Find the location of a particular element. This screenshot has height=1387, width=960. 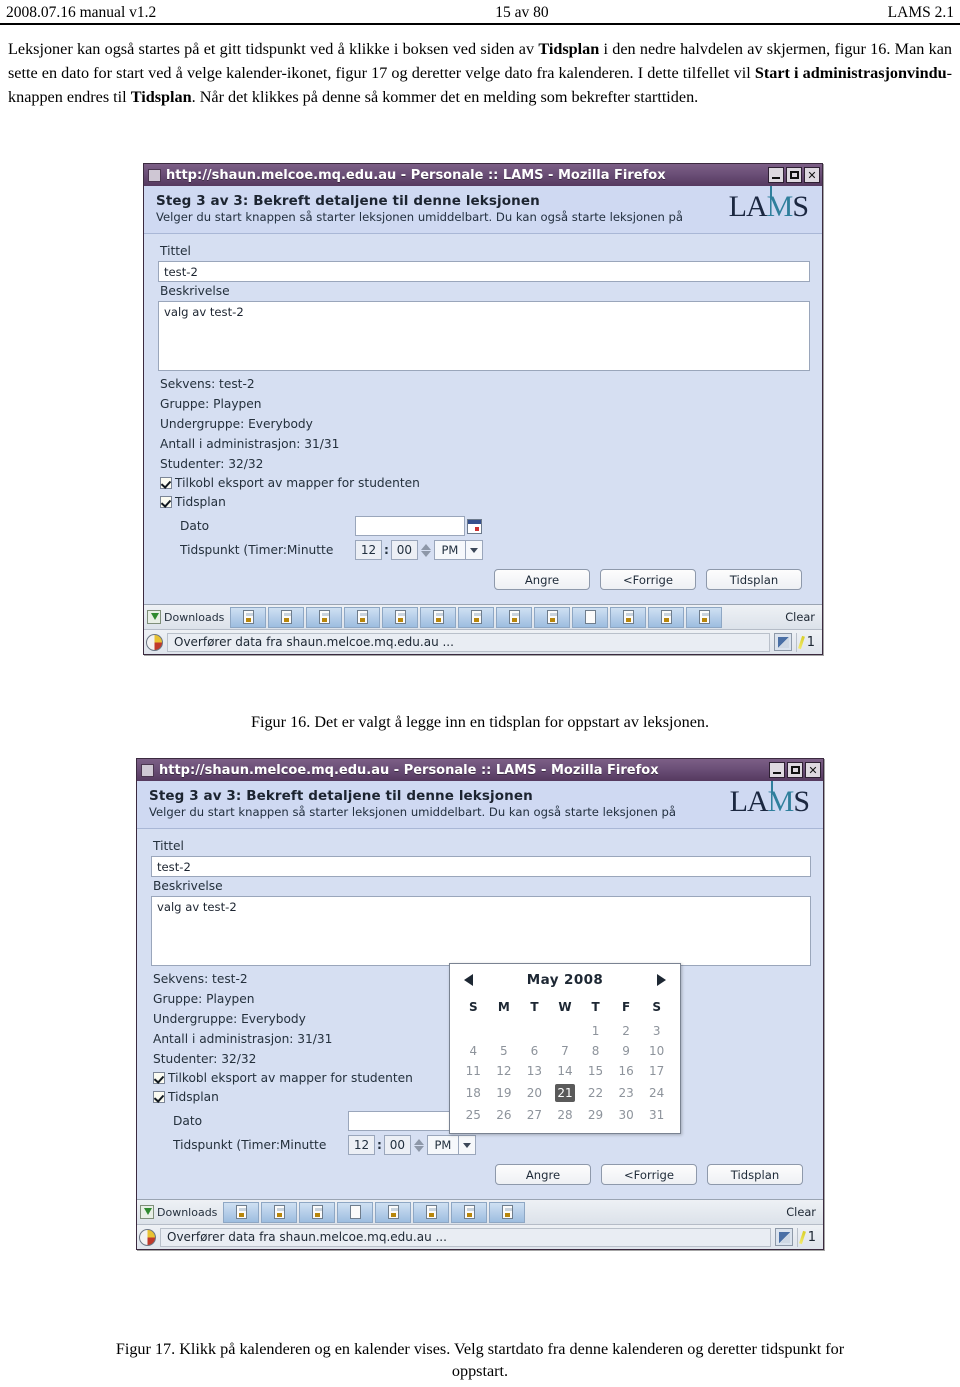

clear-downloads-button: Clear is located at coordinates (800, 617).